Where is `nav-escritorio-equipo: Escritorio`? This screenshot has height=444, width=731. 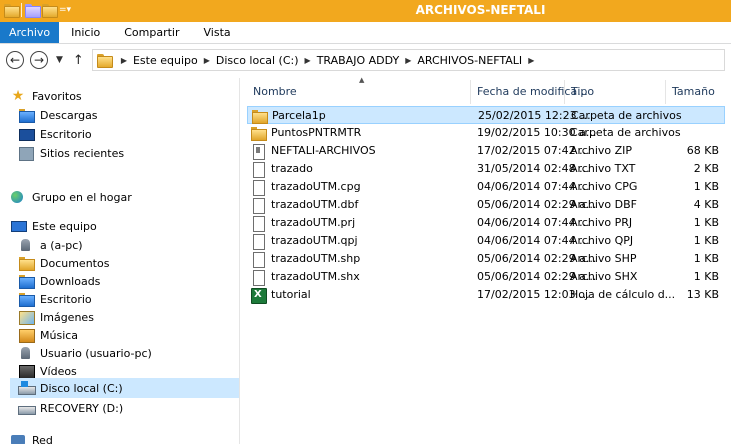 nav-escritorio-equipo: Escritorio is located at coordinates (55, 299).